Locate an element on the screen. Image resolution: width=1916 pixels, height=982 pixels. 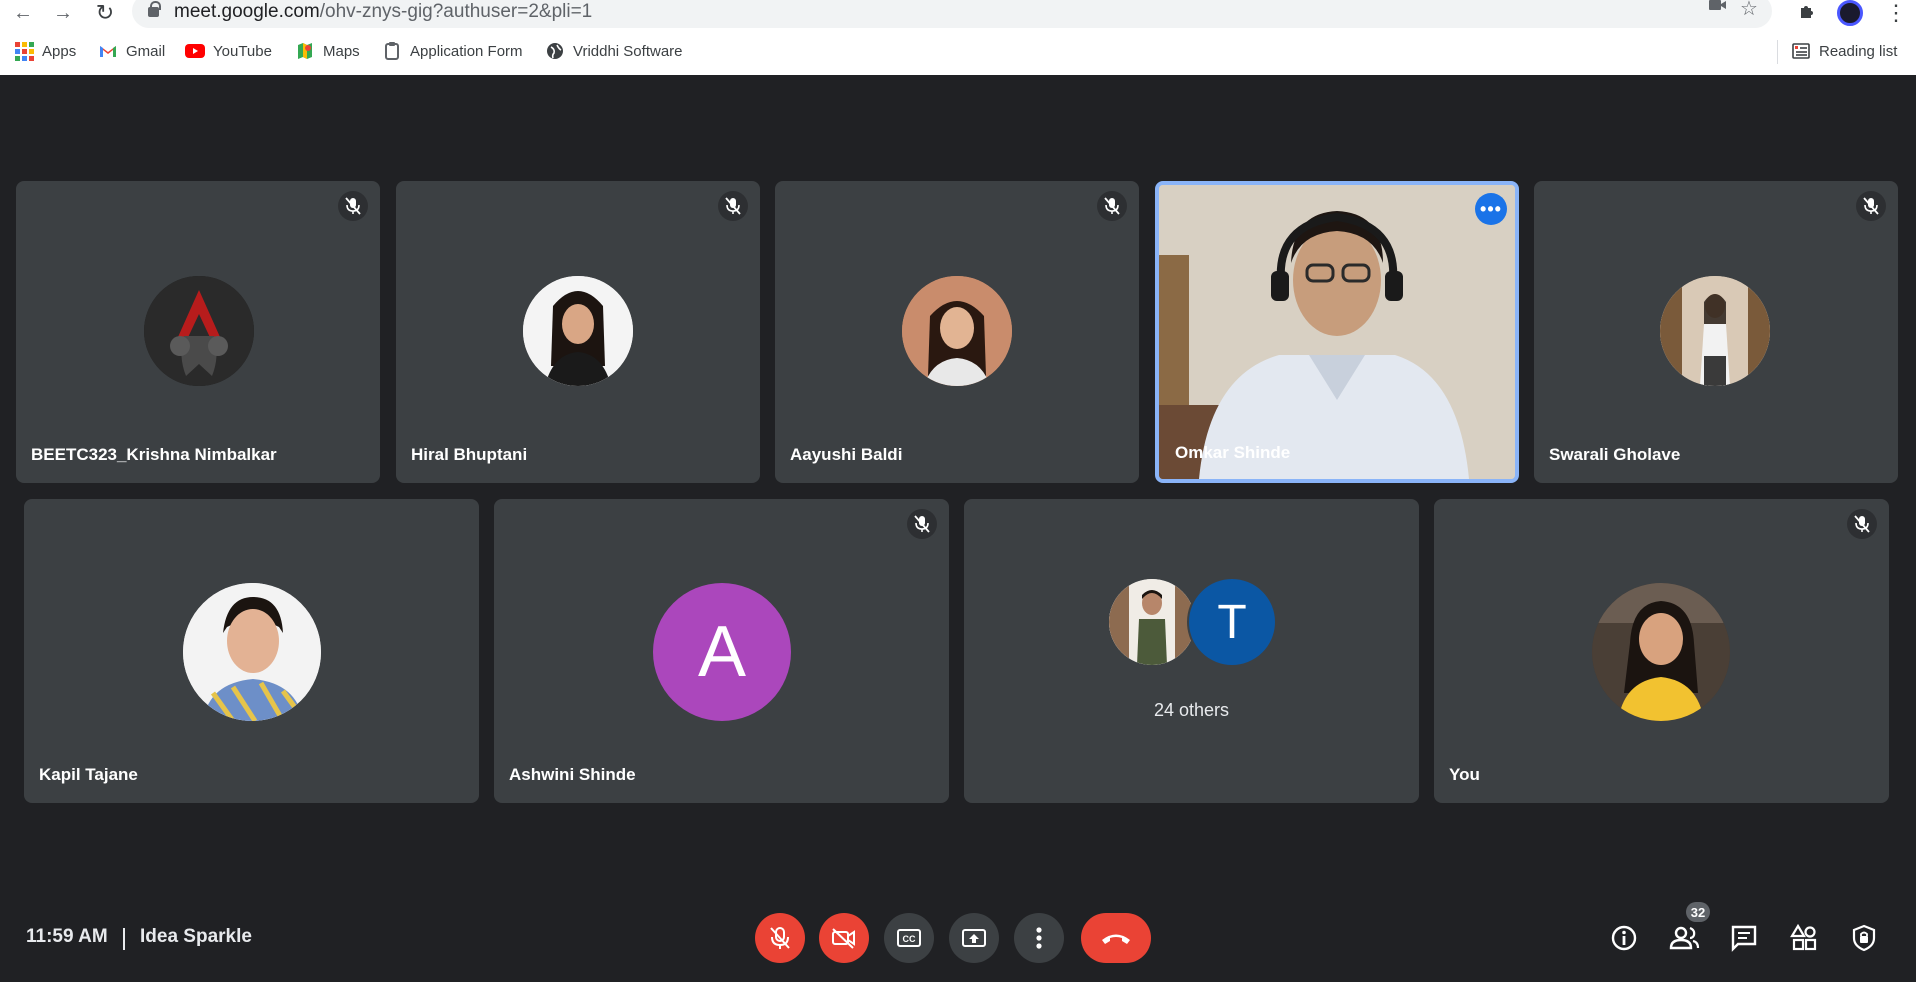
bookmarks-separator is located at coordinates (1777, 52).